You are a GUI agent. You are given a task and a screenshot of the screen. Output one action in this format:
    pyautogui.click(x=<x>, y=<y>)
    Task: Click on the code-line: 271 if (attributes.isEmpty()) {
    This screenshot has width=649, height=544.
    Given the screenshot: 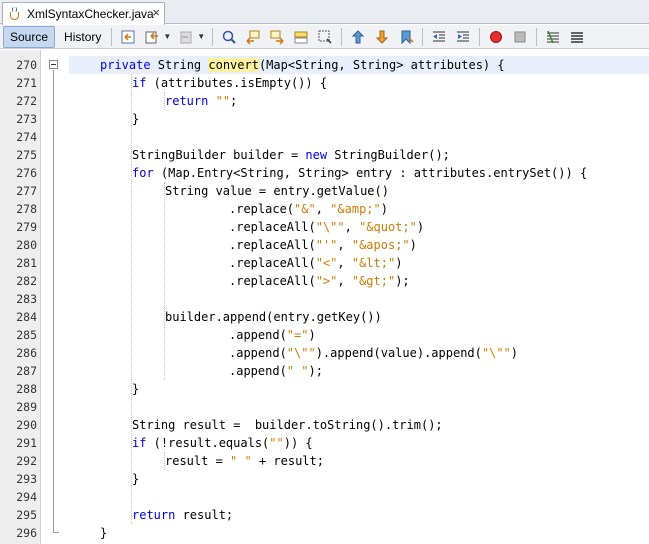 What is the action you would take?
    pyautogui.click(x=324, y=83)
    